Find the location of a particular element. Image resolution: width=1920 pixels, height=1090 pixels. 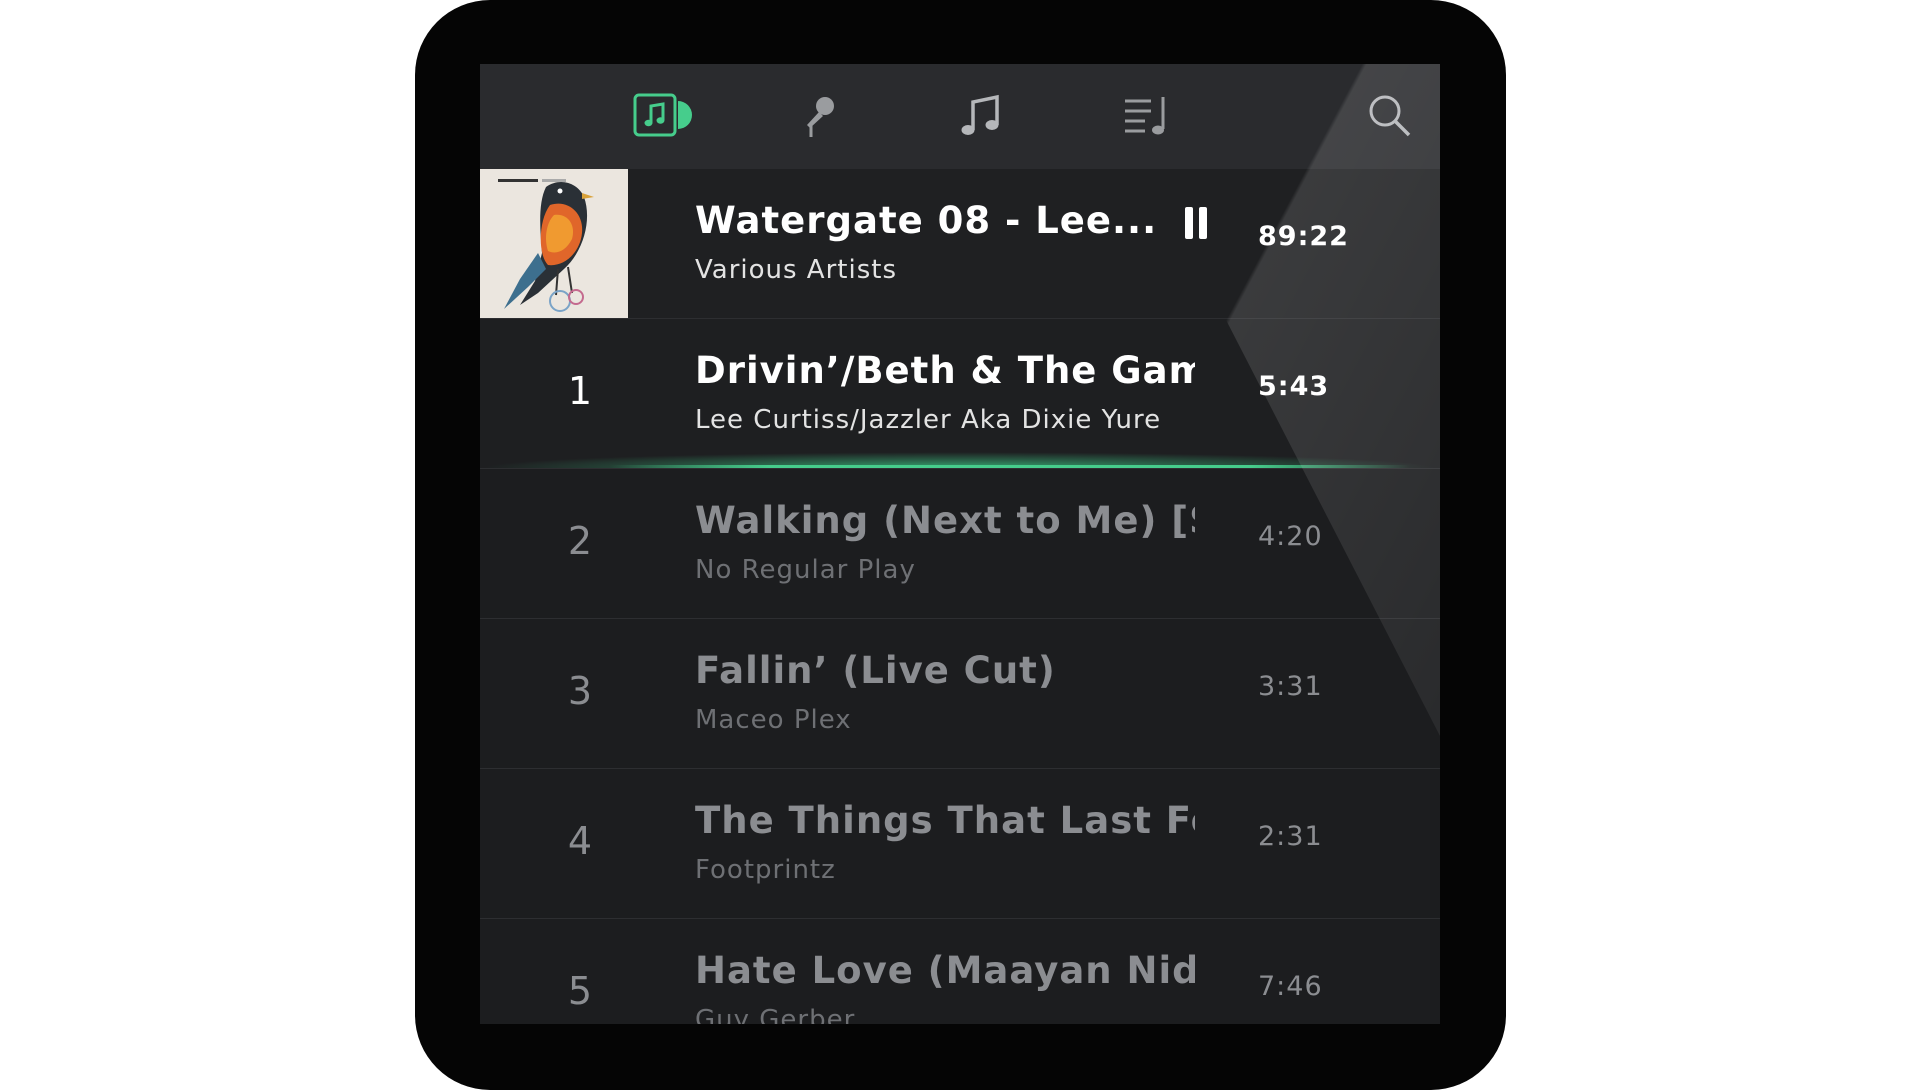

track-artist: Guy Gerber is located at coordinates (775, 1014).